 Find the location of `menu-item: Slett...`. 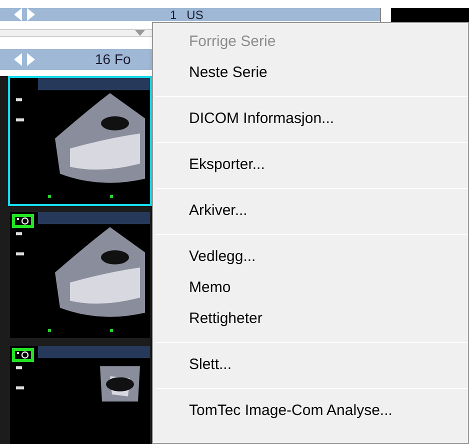

menu-item: Slett... is located at coordinates (310, 365).